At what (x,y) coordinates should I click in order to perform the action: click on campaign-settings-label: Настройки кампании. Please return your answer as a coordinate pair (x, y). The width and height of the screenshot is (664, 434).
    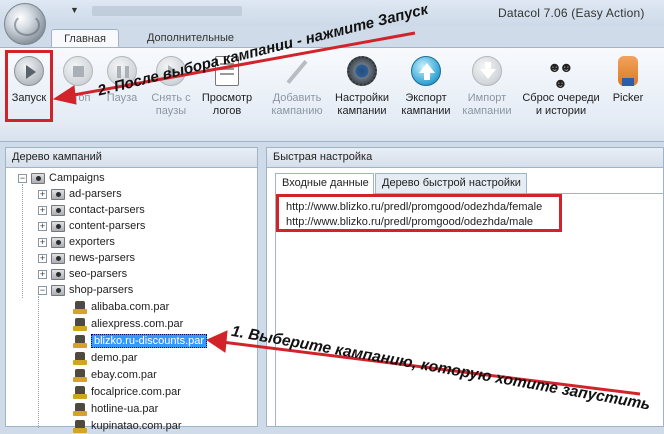
    Looking at the image, I should click on (362, 104).